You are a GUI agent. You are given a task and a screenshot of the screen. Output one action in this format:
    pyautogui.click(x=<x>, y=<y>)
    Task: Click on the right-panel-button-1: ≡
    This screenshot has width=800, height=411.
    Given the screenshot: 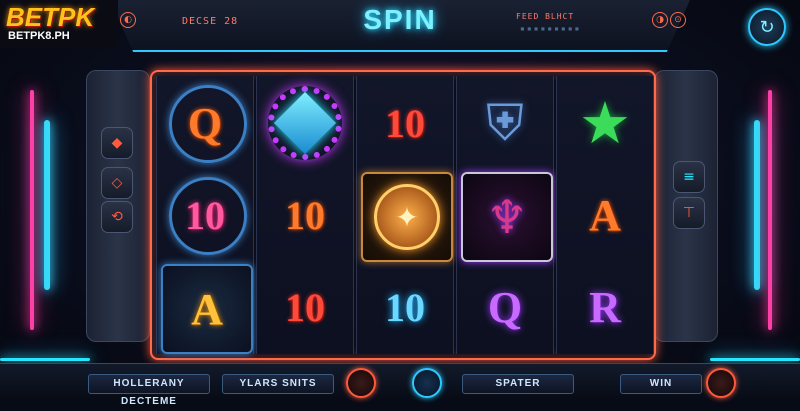 What is the action you would take?
    pyautogui.click(x=689, y=177)
    